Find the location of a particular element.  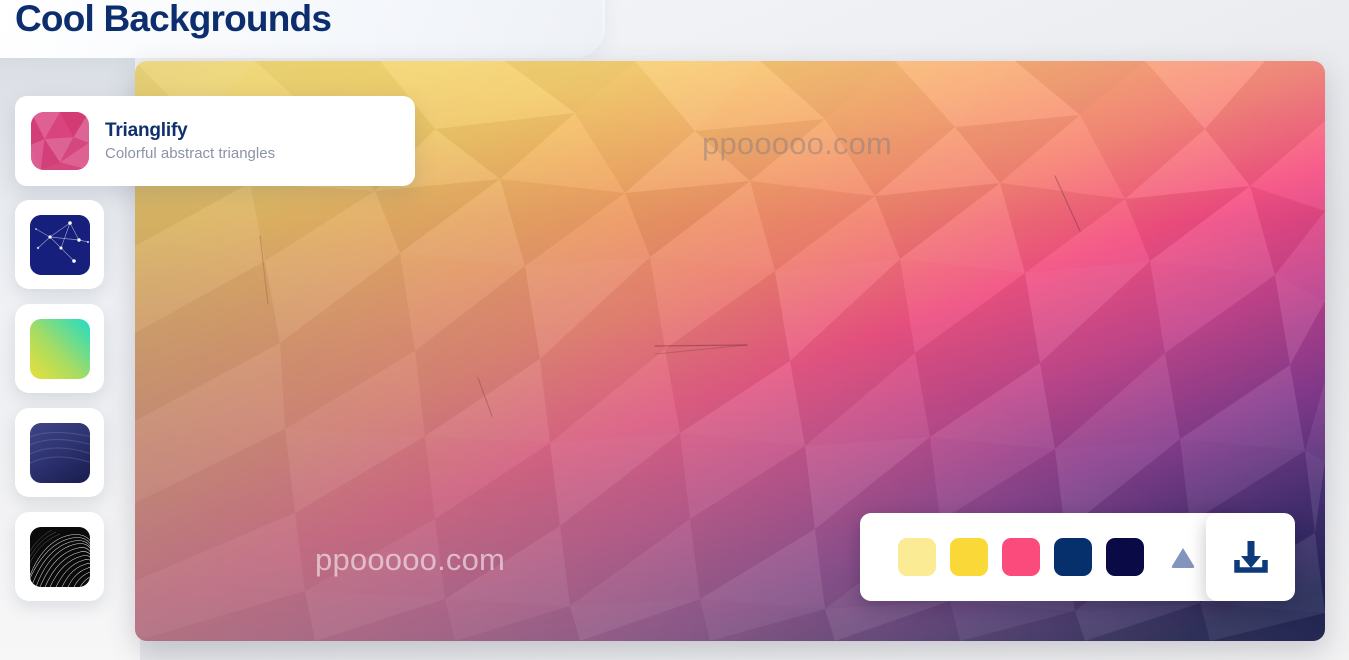

sidebar-item-gradient is located at coordinates (59, 348).